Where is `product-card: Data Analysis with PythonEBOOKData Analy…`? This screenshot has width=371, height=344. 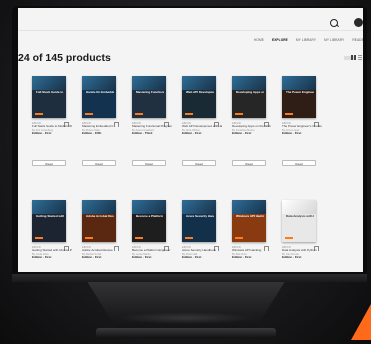 product-card: Data Analysis with PythonEBOOKData Analy… is located at coordinates (302, 236).